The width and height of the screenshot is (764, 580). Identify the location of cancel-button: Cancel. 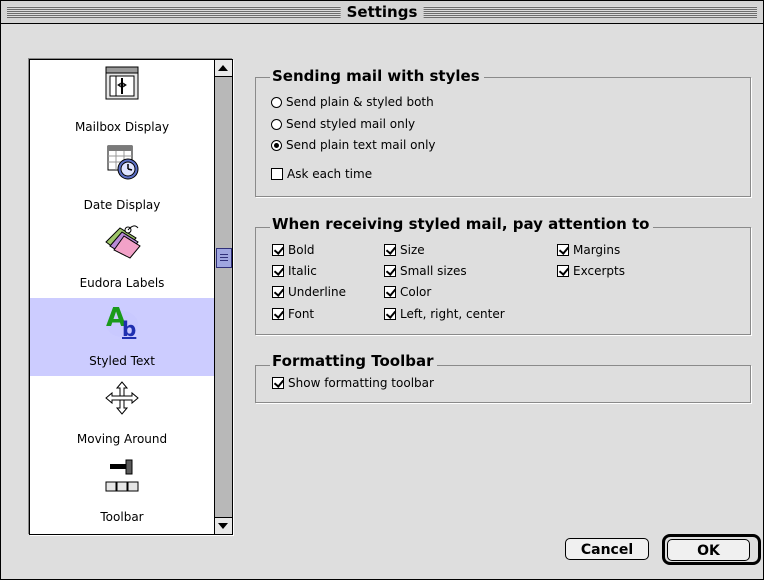
(607, 549).